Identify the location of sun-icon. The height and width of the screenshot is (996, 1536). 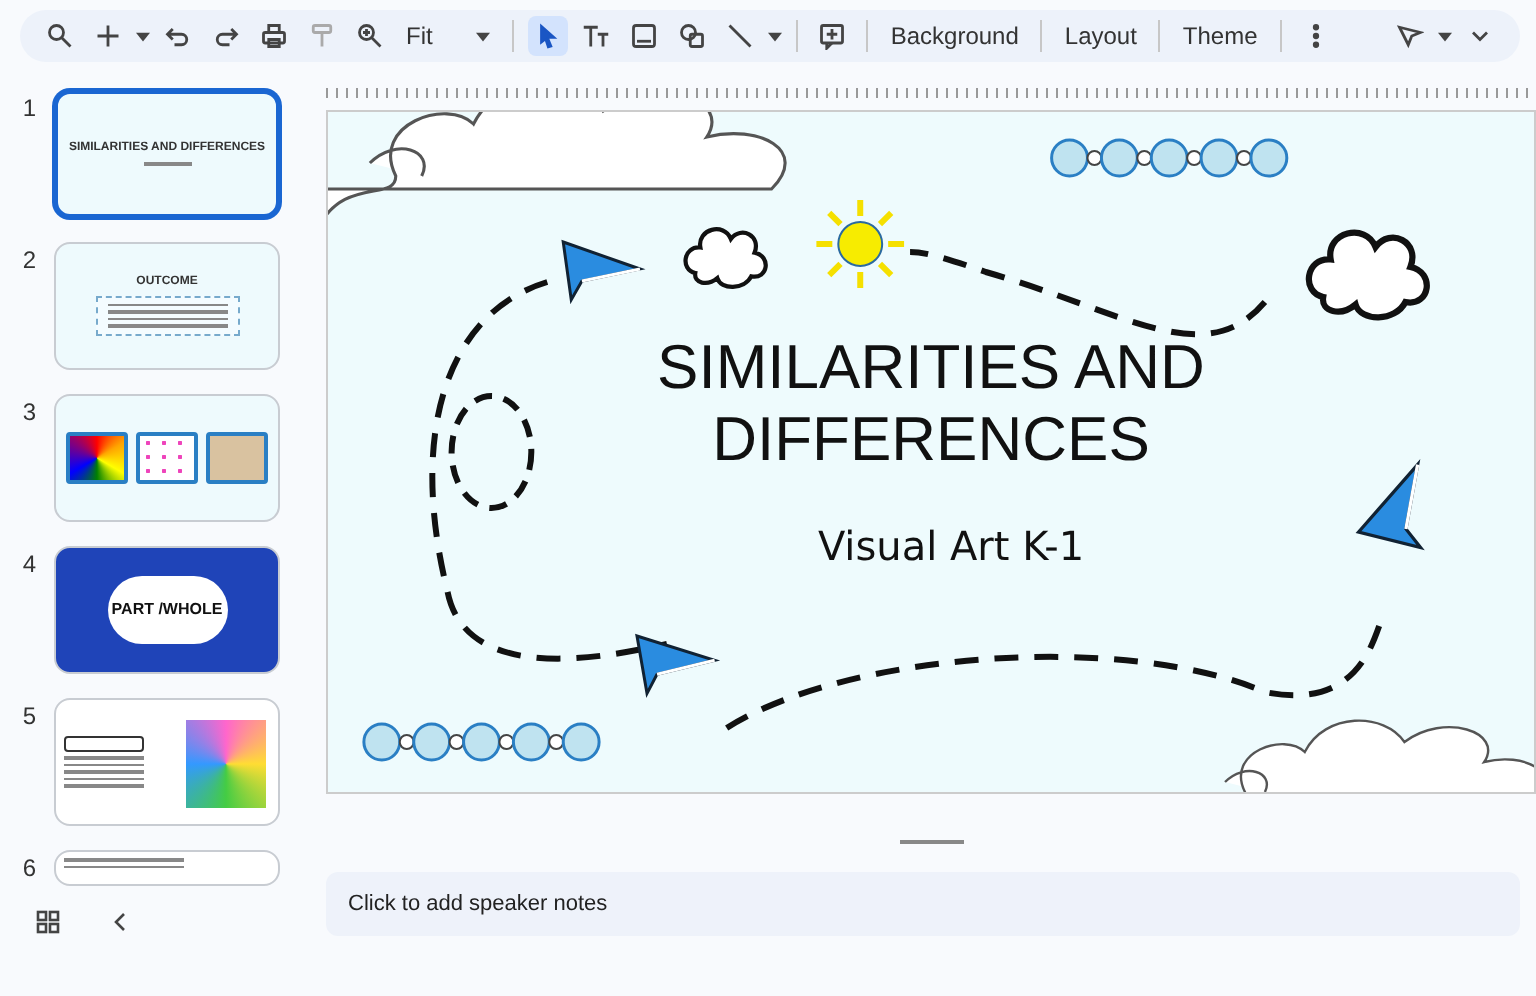
(860, 244).